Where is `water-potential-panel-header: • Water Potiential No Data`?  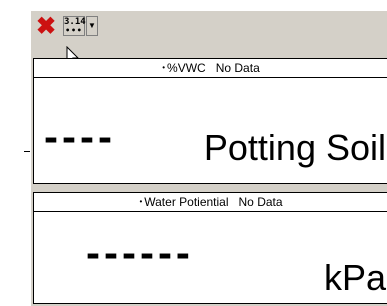 water-potential-panel-header: • Water Potiential No Data is located at coordinates (210, 202).